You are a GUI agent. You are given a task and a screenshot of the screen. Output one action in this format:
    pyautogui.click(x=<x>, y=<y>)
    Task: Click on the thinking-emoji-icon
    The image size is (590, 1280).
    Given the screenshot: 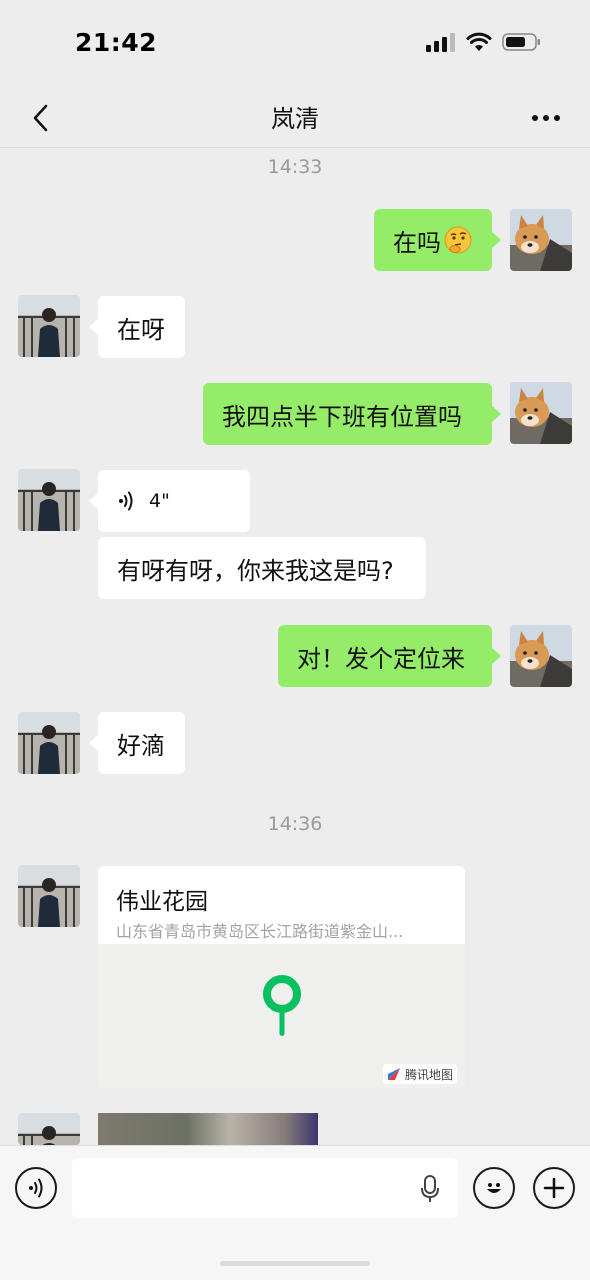 What is the action you would take?
    pyautogui.click(x=458, y=240)
    